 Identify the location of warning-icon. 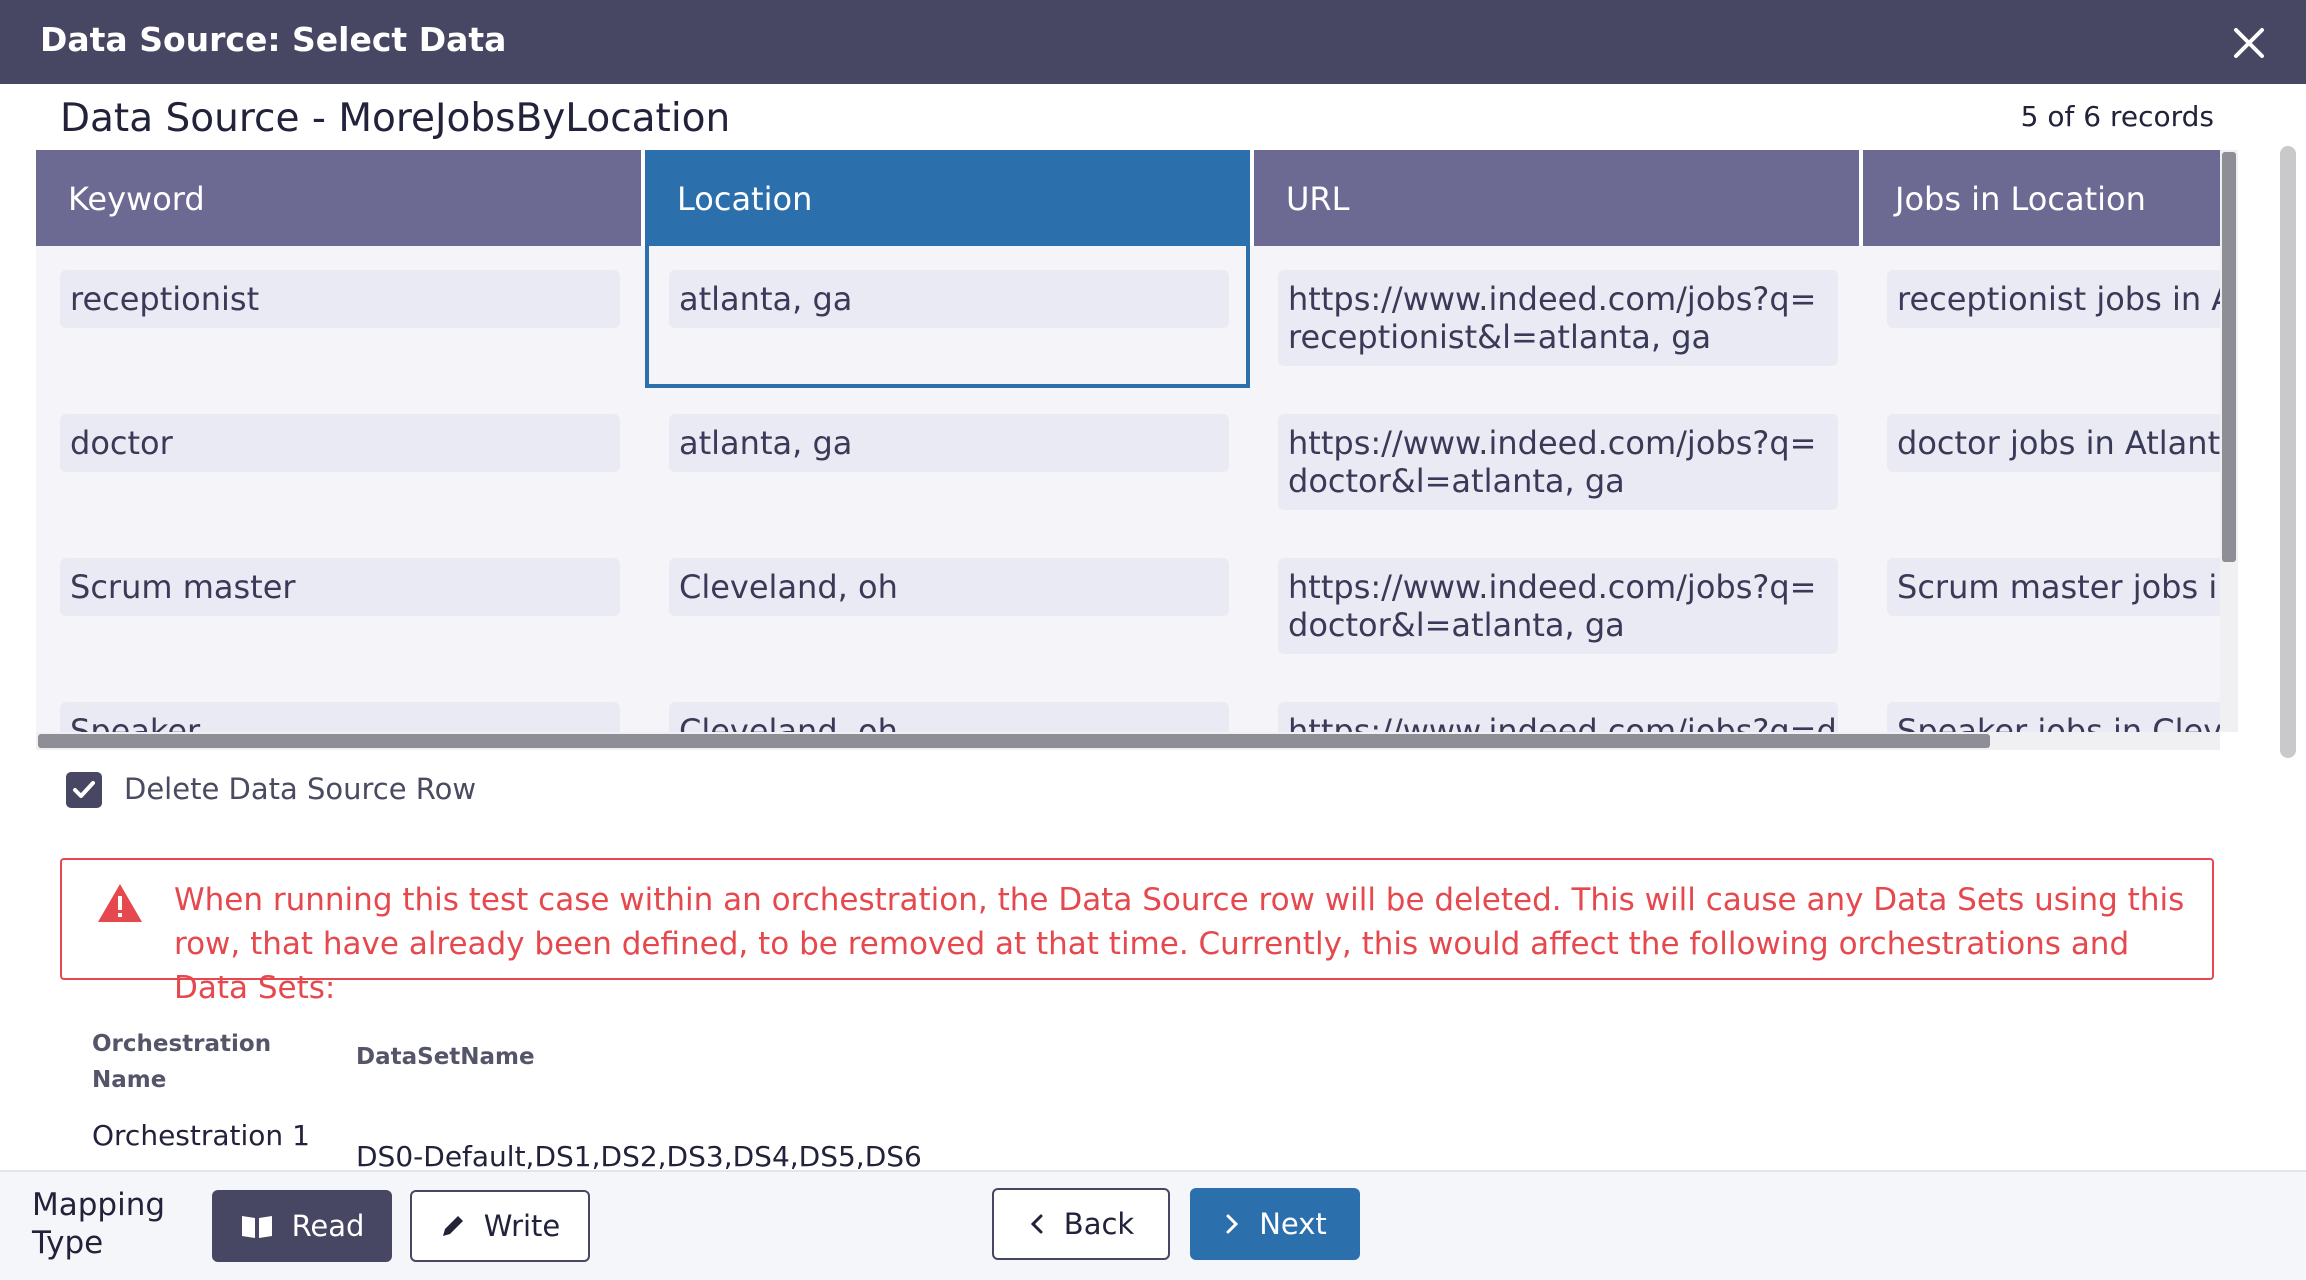
(120, 903).